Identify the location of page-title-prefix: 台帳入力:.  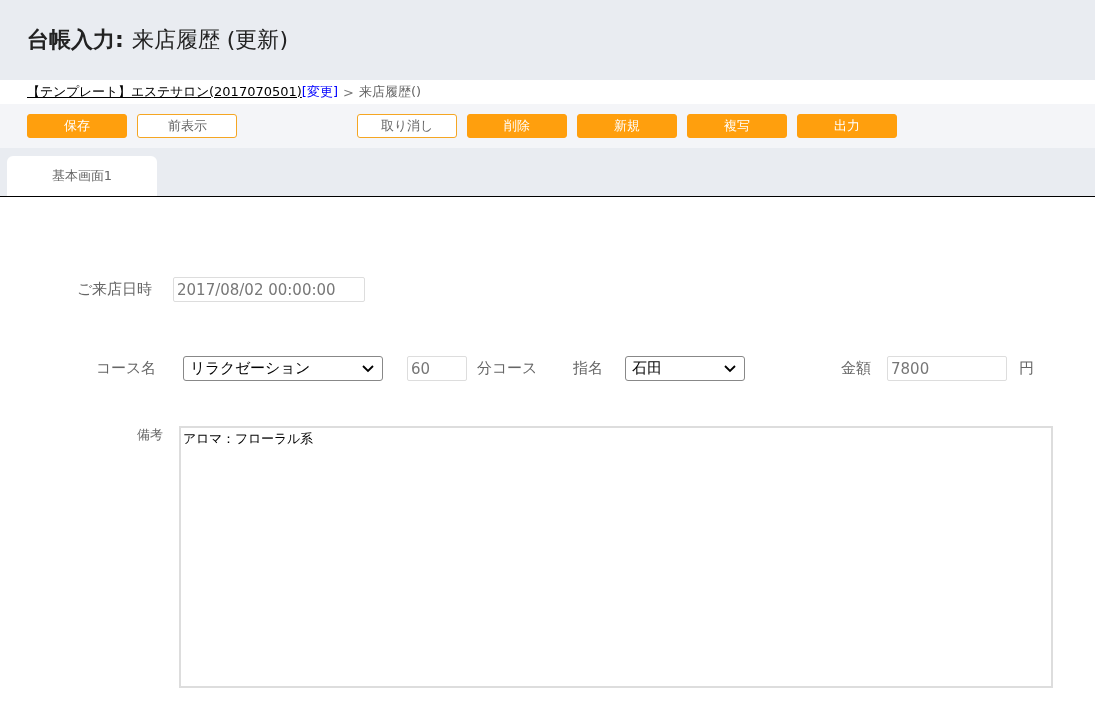
(75, 40).